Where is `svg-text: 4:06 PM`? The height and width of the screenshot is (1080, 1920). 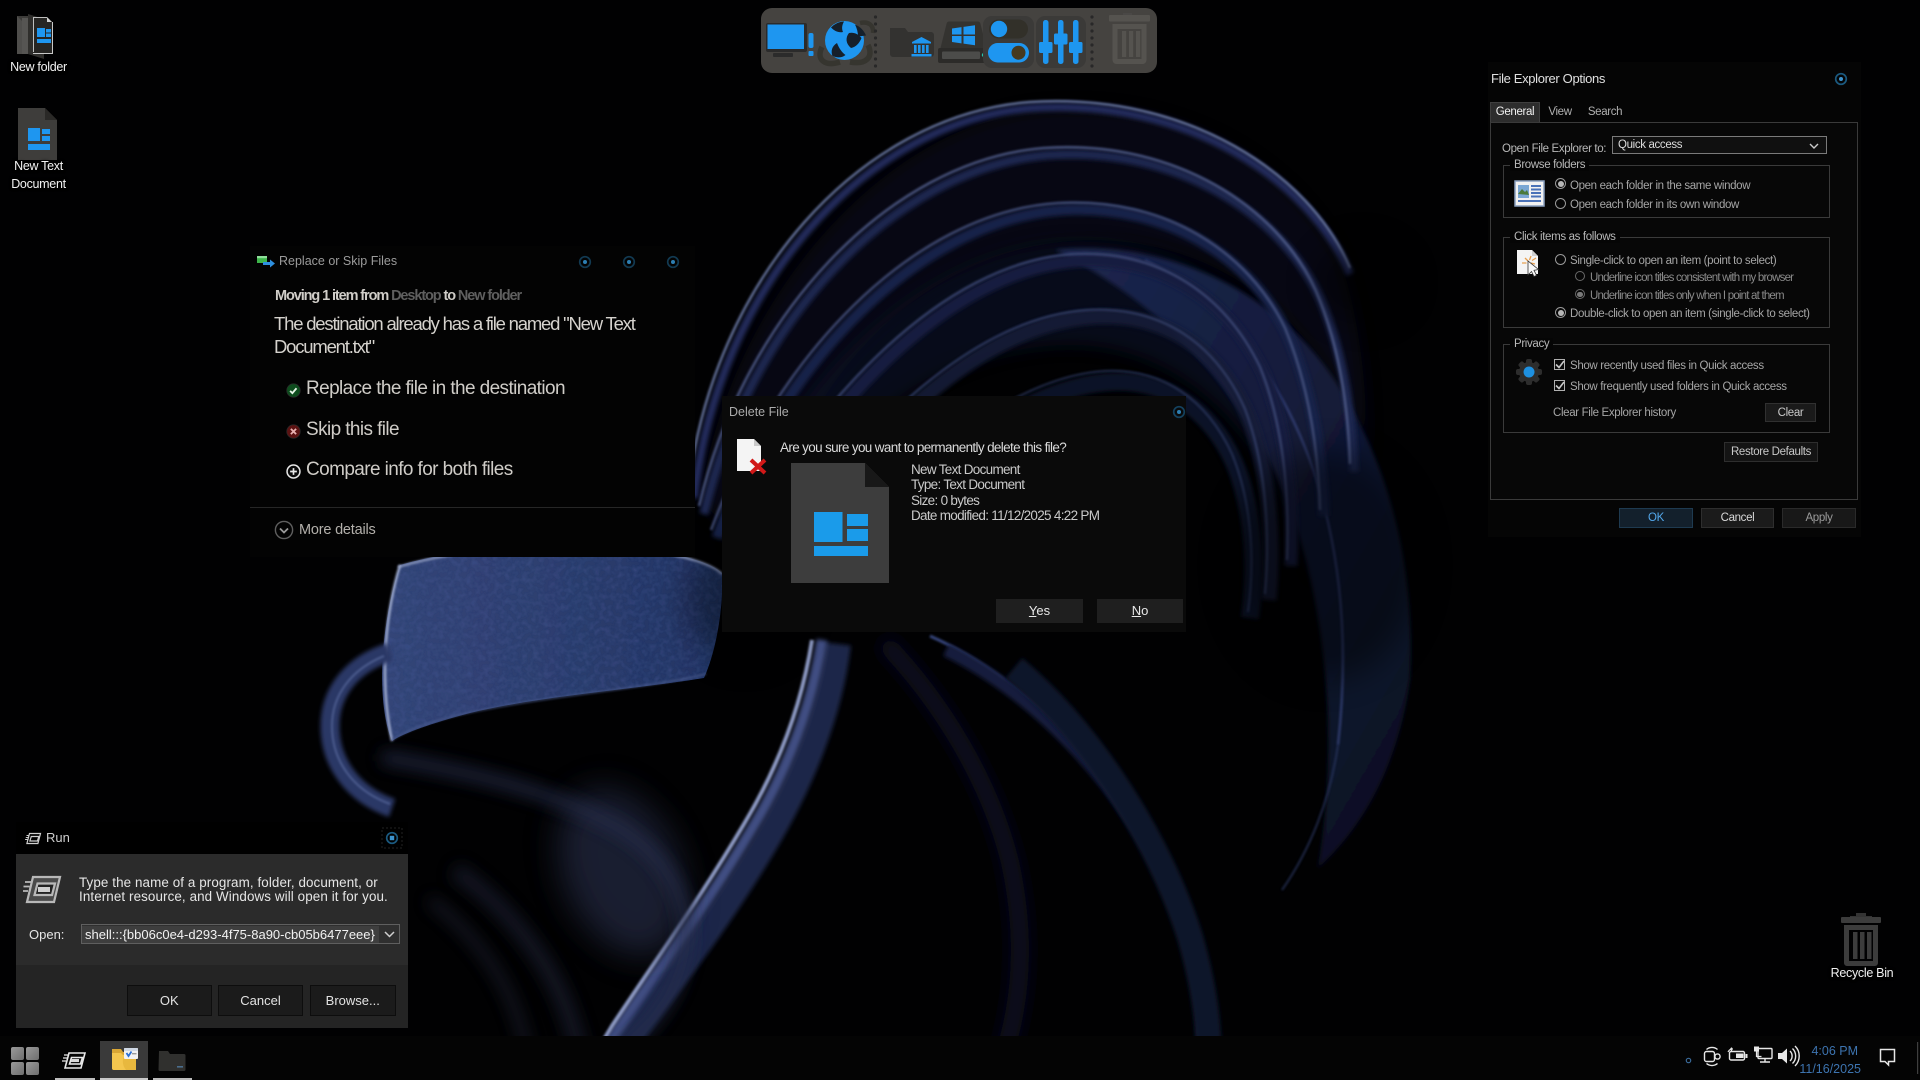 svg-text: 4:06 PM is located at coordinates (1834, 1051).